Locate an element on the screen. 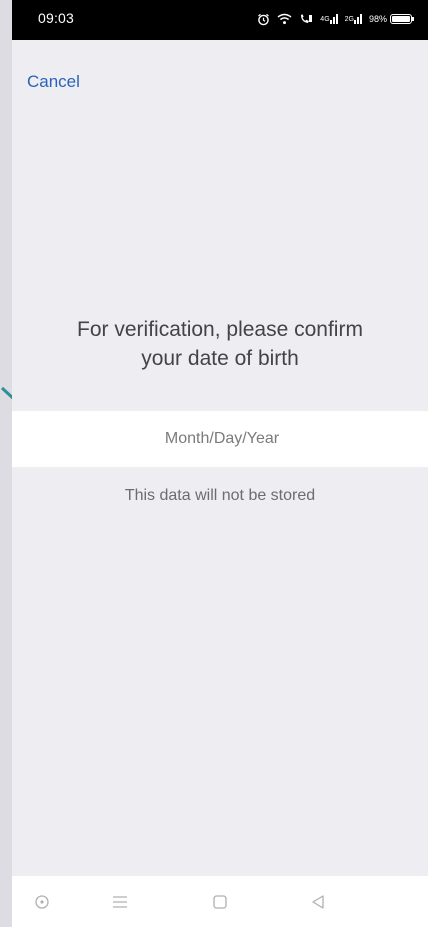 The height and width of the screenshot is (927, 428). page-title-line-1: For verification, please confirm is located at coordinates (220, 329).